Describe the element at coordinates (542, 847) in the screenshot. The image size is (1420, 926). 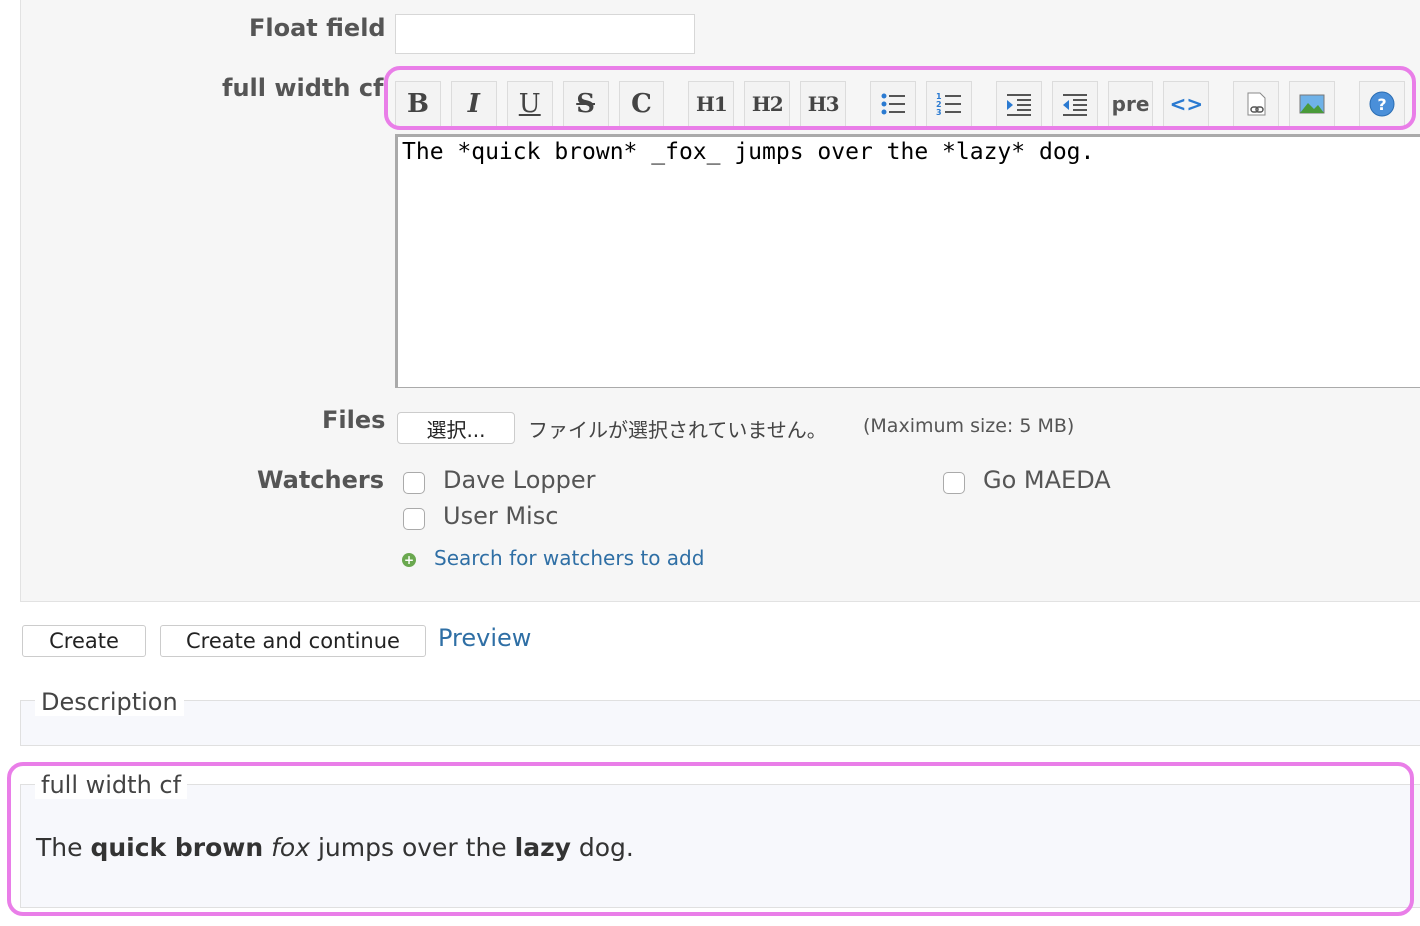
I see `preview-bold-text: lazy` at that location.